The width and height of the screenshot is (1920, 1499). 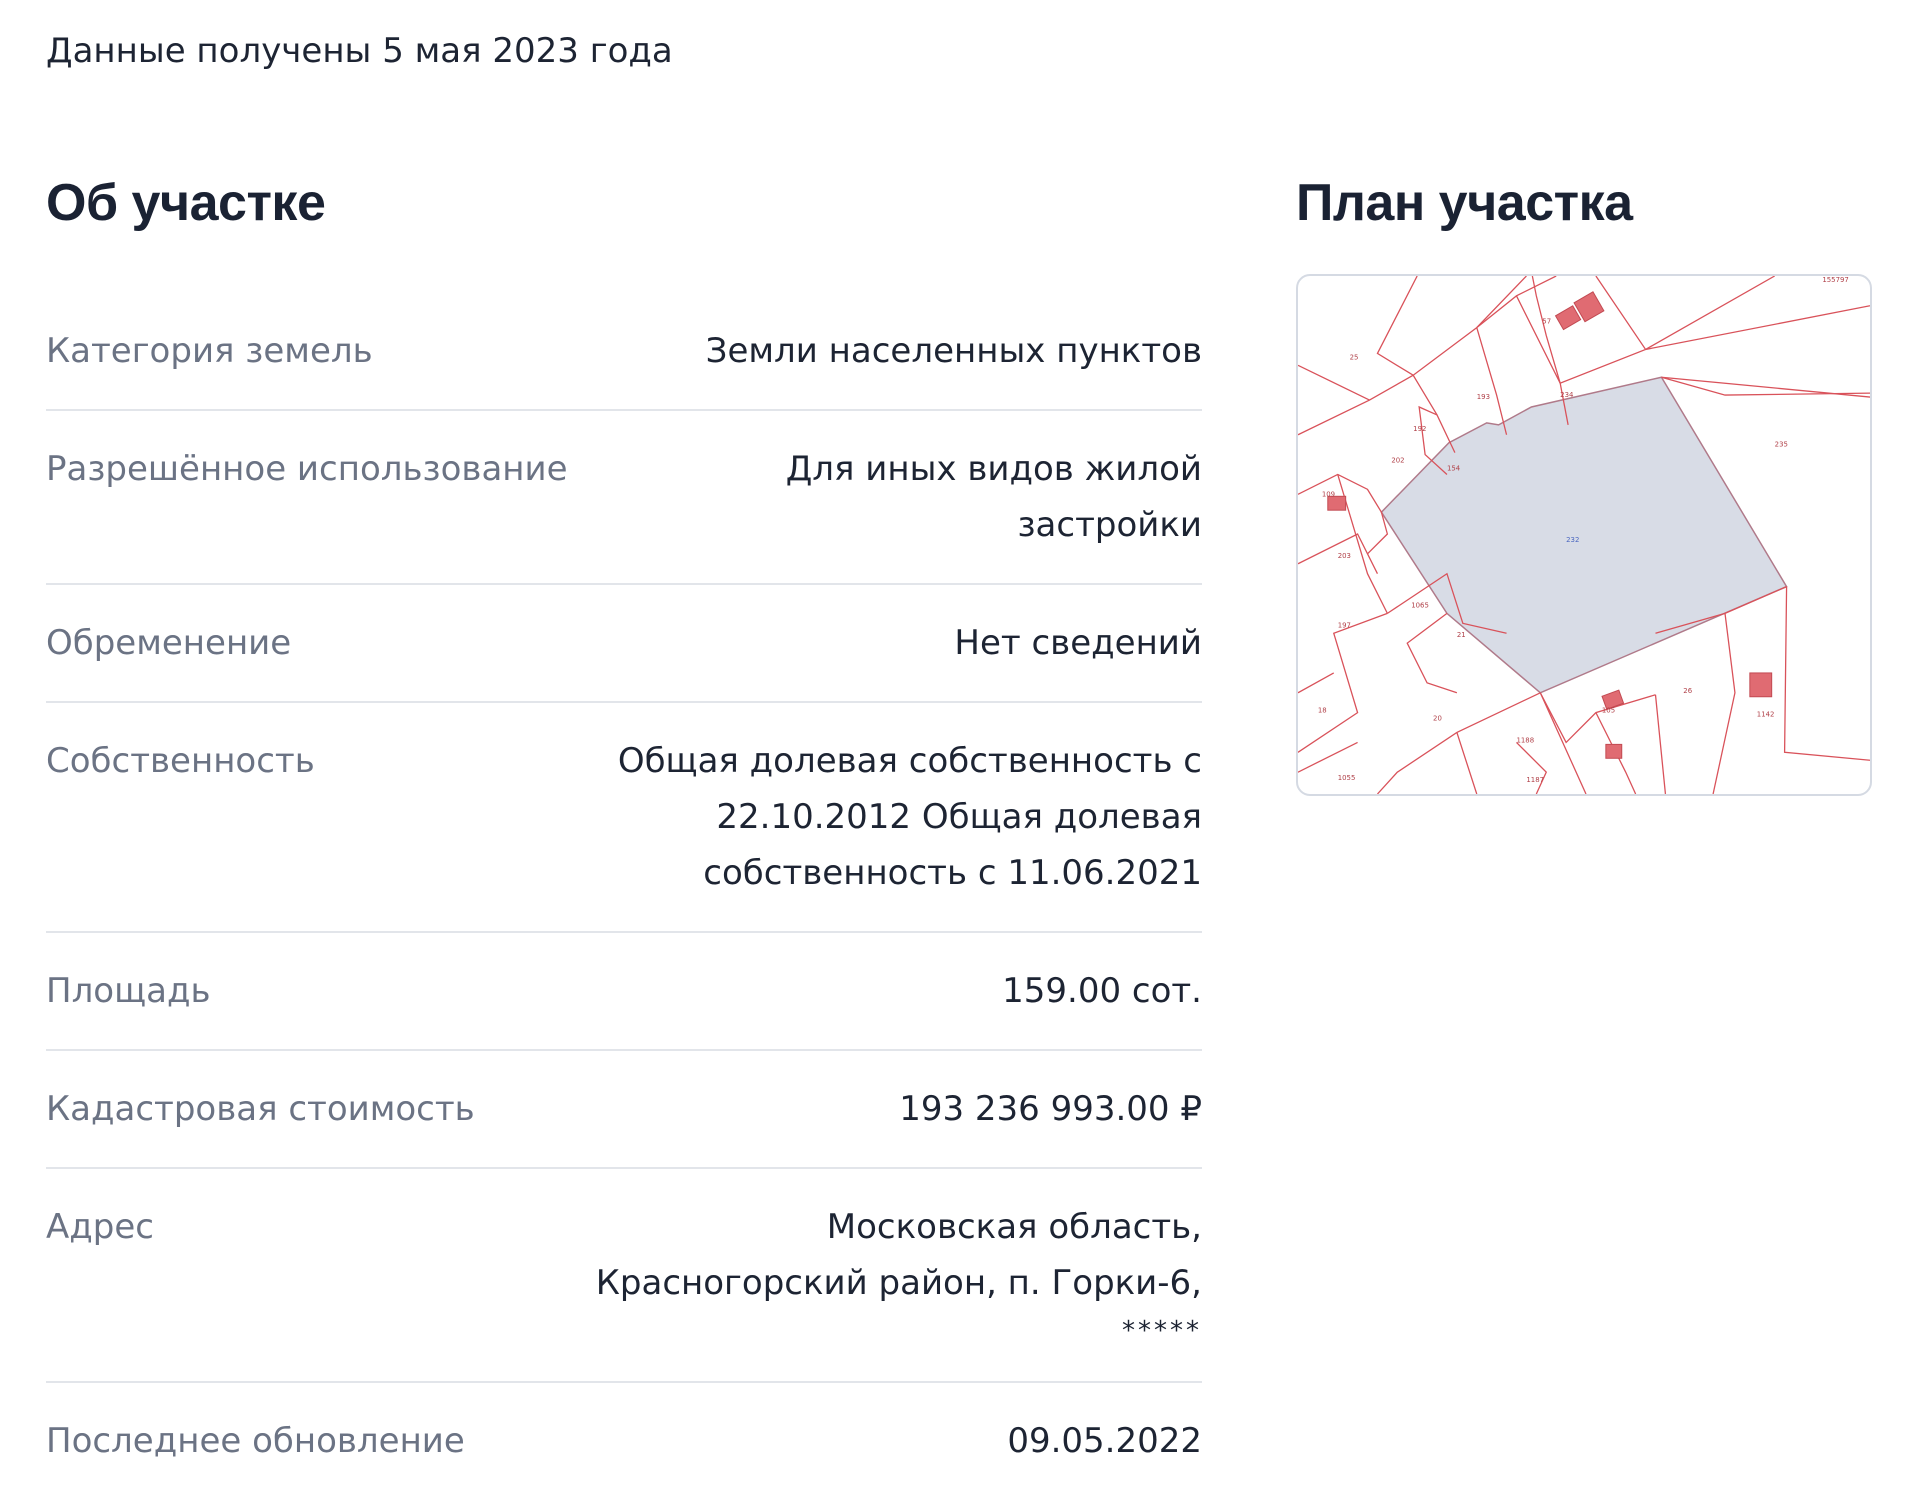 I want to click on parcel-label: 192, so click(x=1419, y=429).